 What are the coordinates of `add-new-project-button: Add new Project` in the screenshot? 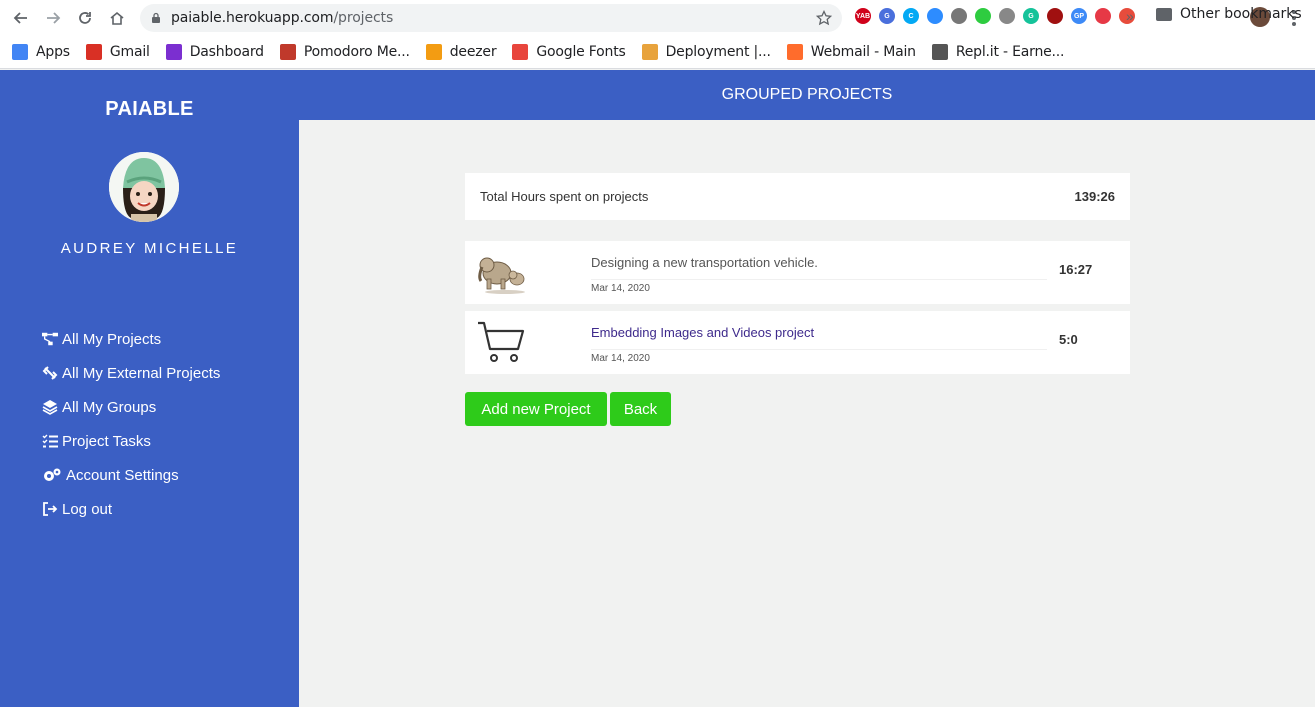 It's located at (536, 409).